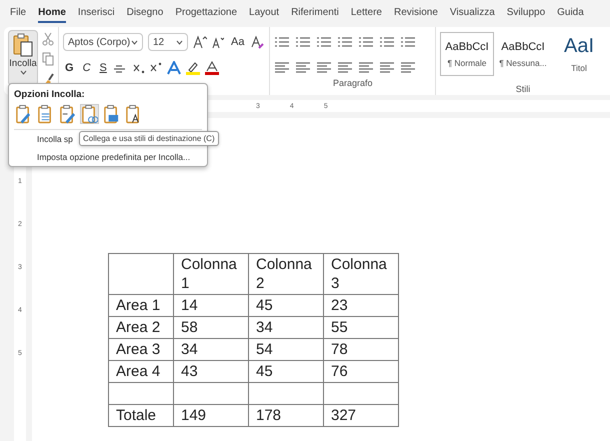 This screenshot has width=610, height=441. I want to click on table-cell: Area 1, so click(141, 305).